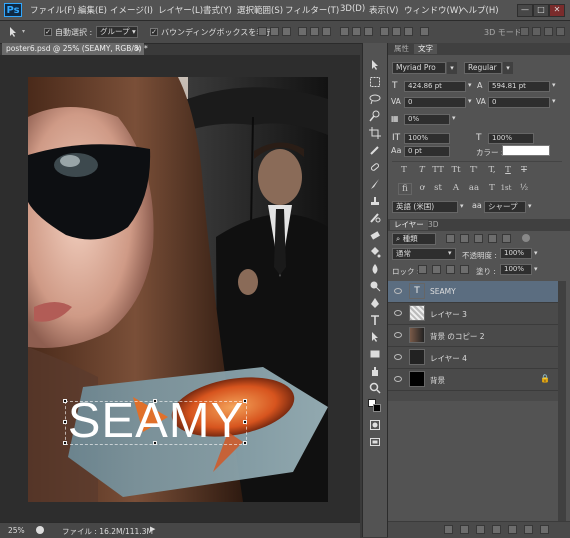 Image resolution: width=570 pixels, height=538 pixels. I want to click on ordinals-button: 1st, so click(506, 188).